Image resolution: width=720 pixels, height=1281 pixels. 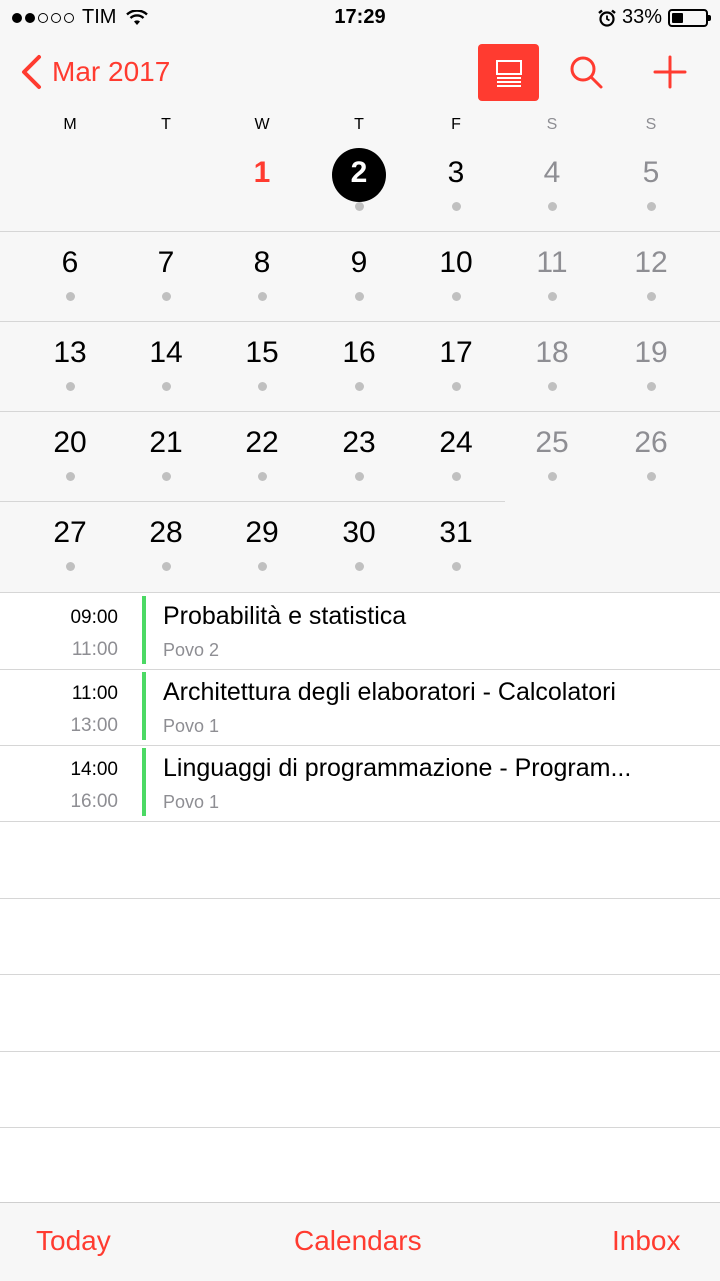 What do you see at coordinates (646, 1241) in the screenshot?
I see `tab-inbox: Inbox` at bounding box center [646, 1241].